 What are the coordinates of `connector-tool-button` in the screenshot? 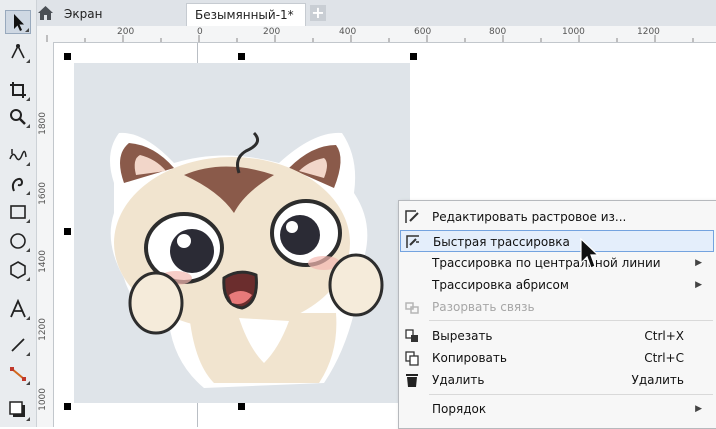 It's located at (18, 345).